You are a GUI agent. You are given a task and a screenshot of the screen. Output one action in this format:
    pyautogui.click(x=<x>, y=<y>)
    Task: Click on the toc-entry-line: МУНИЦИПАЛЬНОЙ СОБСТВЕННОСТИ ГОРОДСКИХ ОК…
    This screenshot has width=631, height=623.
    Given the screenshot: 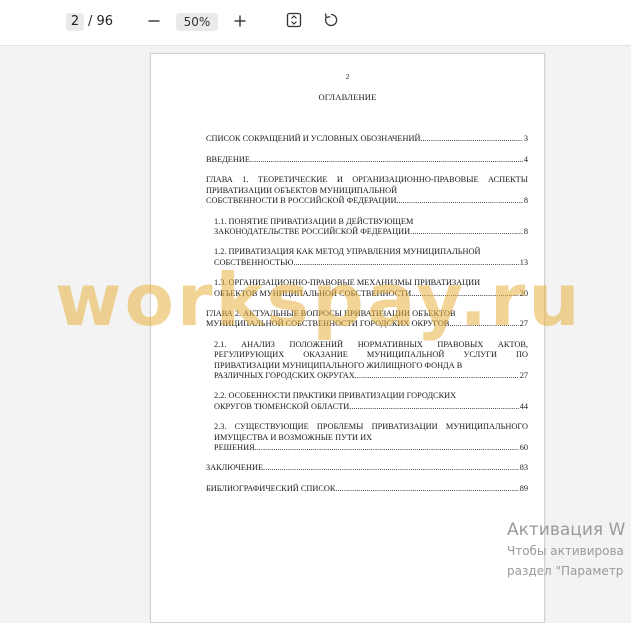 What is the action you would take?
    pyautogui.click(x=367, y=324)
    